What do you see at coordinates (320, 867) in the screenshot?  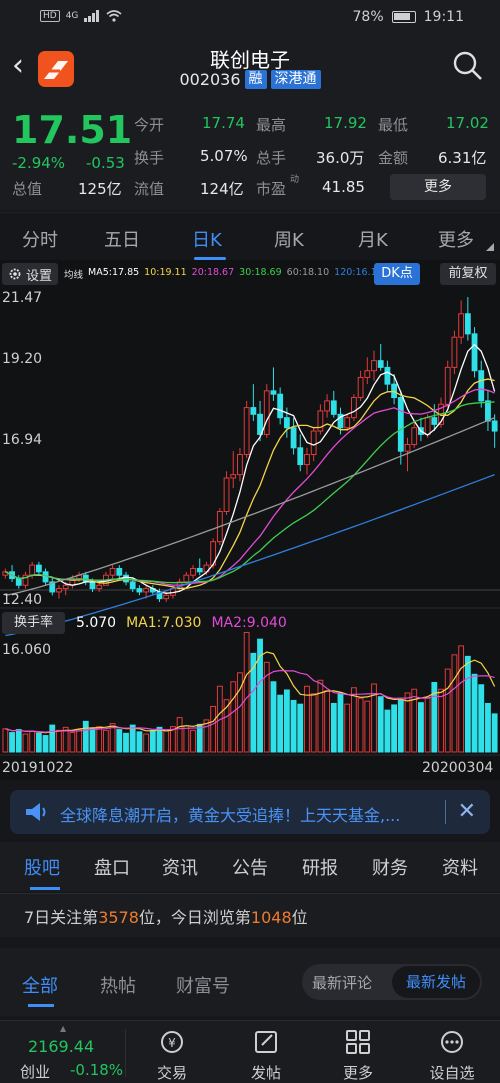 I see `tab-research: 研报` at bounding box center [320, 867].